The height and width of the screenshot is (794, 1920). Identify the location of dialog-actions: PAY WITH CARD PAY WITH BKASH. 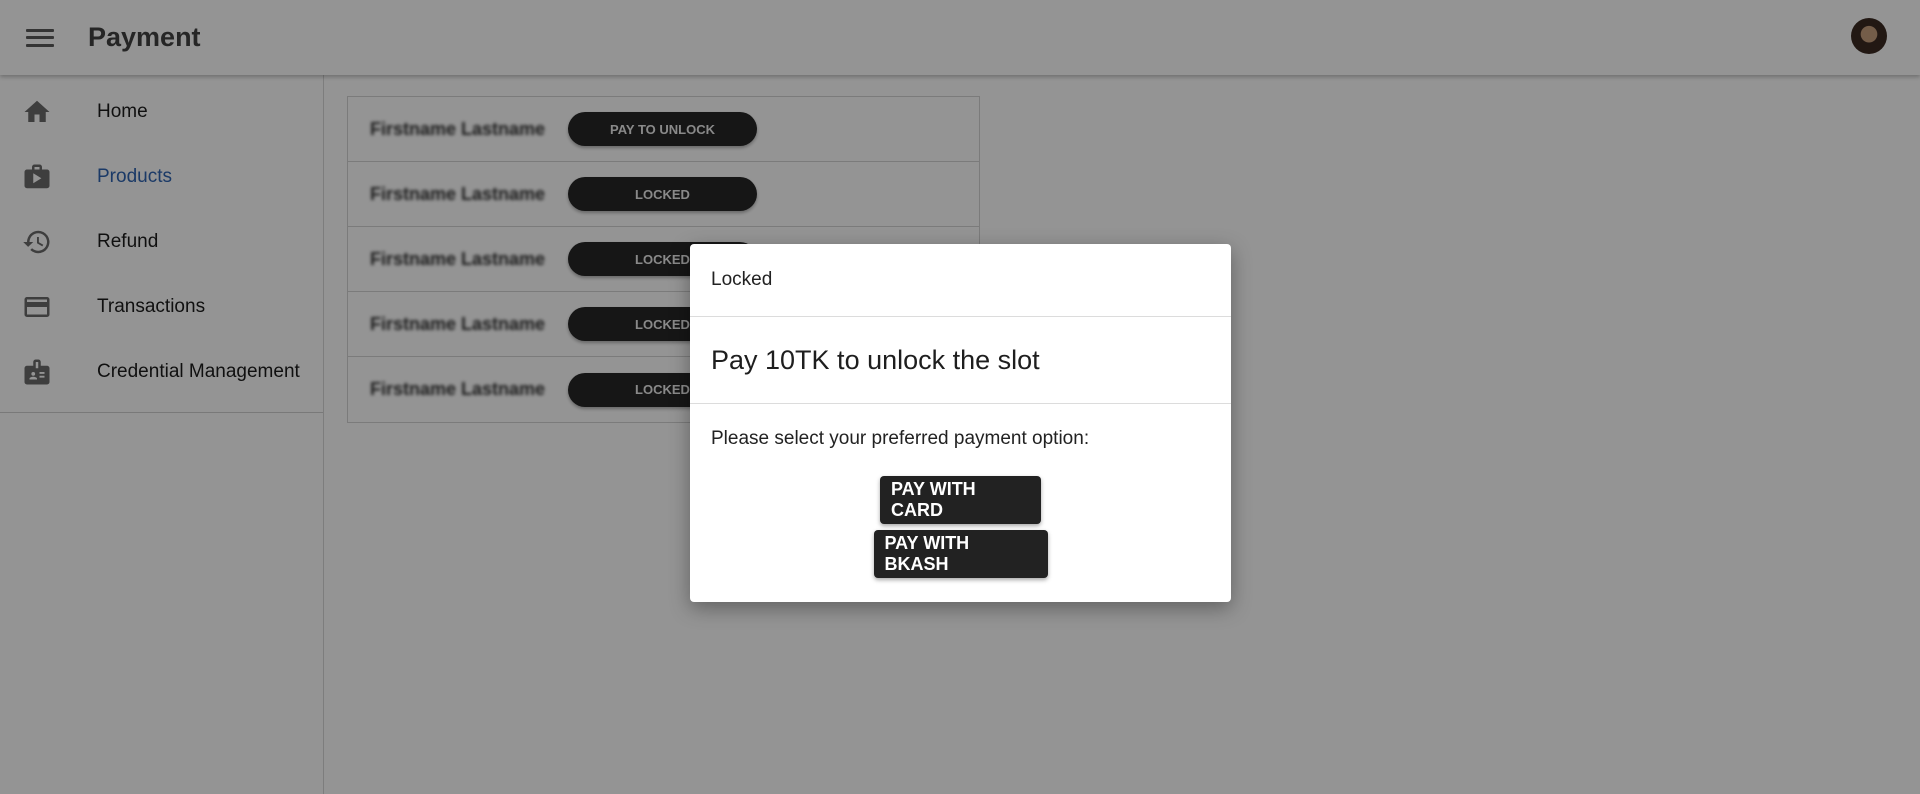
(960, 527).